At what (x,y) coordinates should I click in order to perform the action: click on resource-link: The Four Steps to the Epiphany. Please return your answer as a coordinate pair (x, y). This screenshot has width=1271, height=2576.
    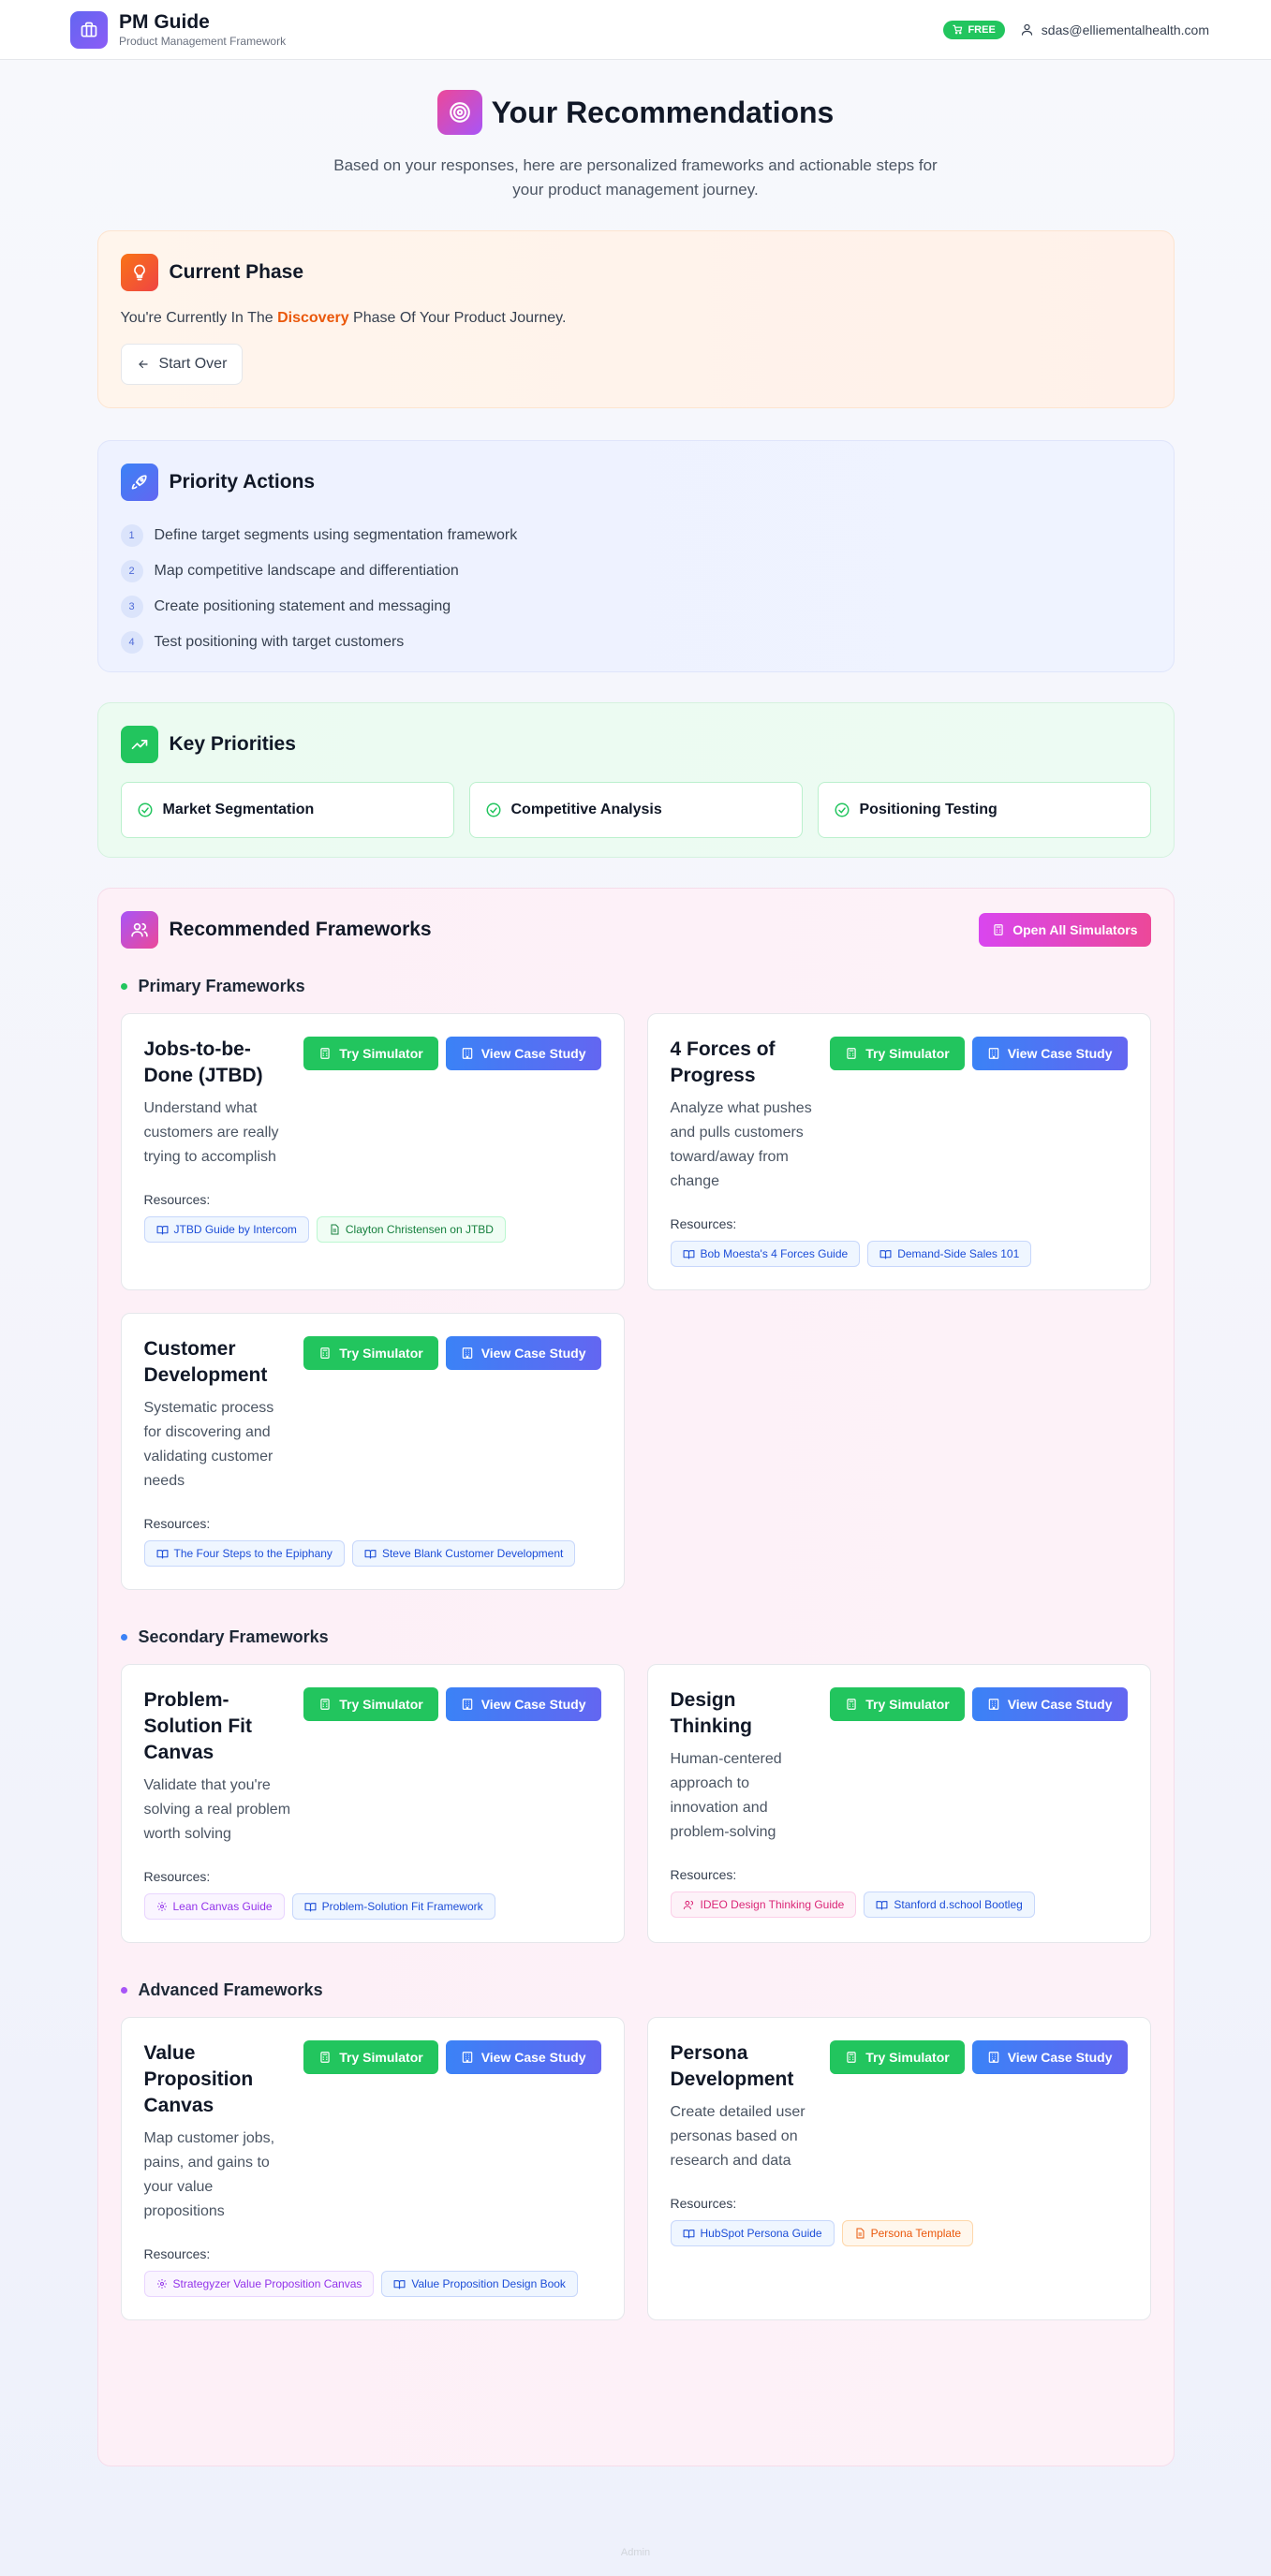
    Looking at the image, I should click on (244, 1553).